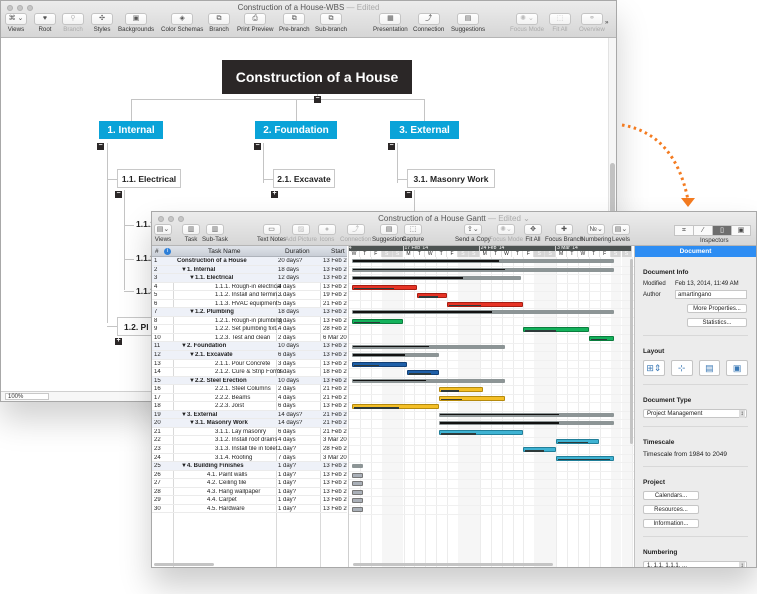 The image size is (757, 594). I want to click on layout-mindmap-icon: ⊞⇕, so click(654, 368).